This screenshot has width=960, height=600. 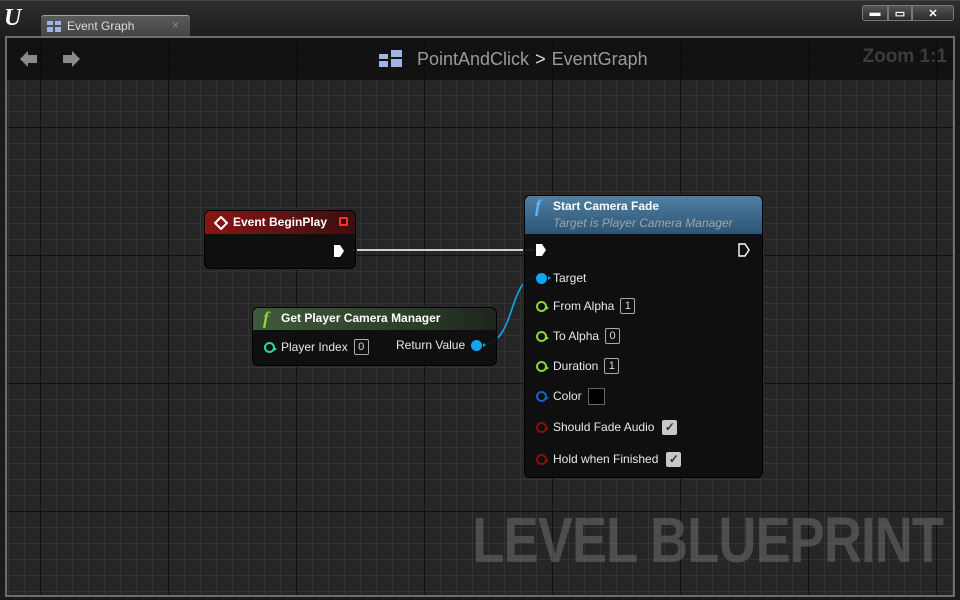 I want to click on window-controls: ▬ ▭ ✕, so click(x=908, y=13).